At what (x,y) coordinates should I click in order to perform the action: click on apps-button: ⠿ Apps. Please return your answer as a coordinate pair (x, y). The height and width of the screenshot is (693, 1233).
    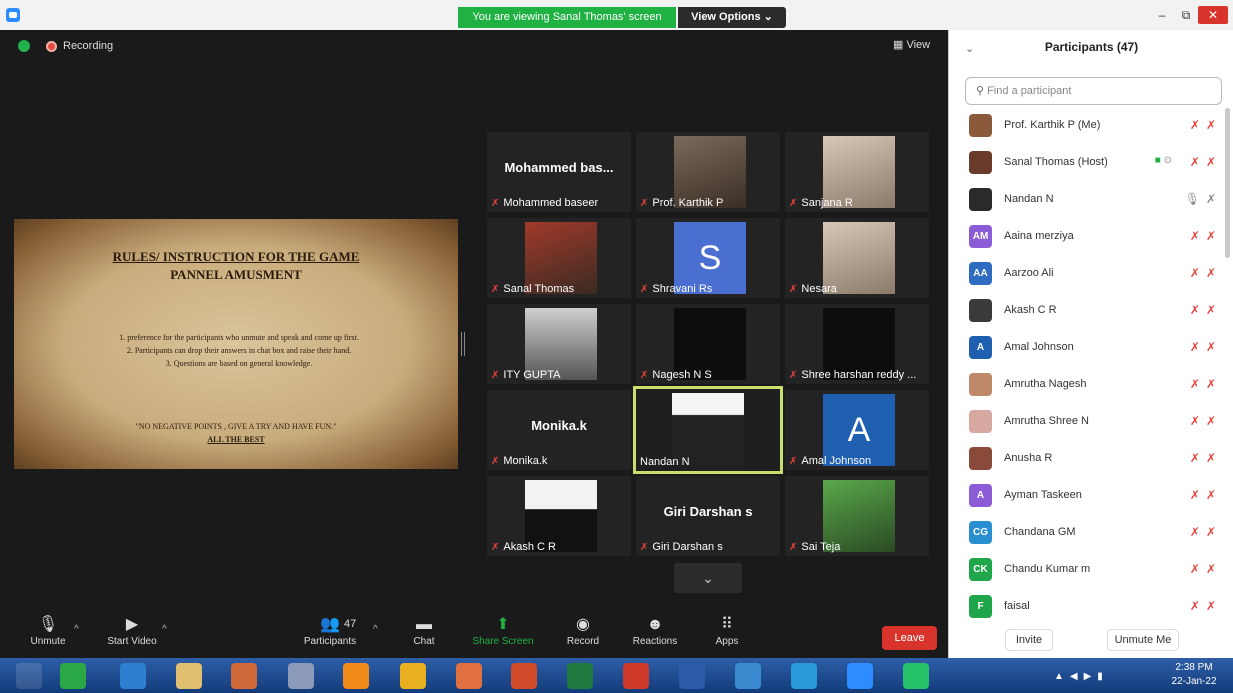
    Looking at the image, I should click on (727, 630).